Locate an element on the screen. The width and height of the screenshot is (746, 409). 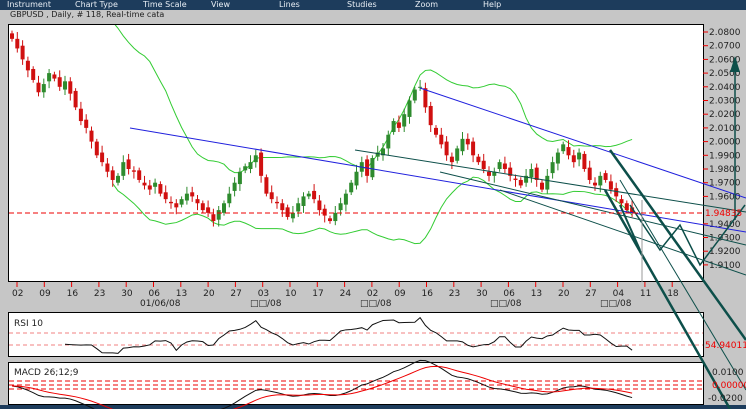
date-tick-label: 20 is located at coordinates (209, 294).